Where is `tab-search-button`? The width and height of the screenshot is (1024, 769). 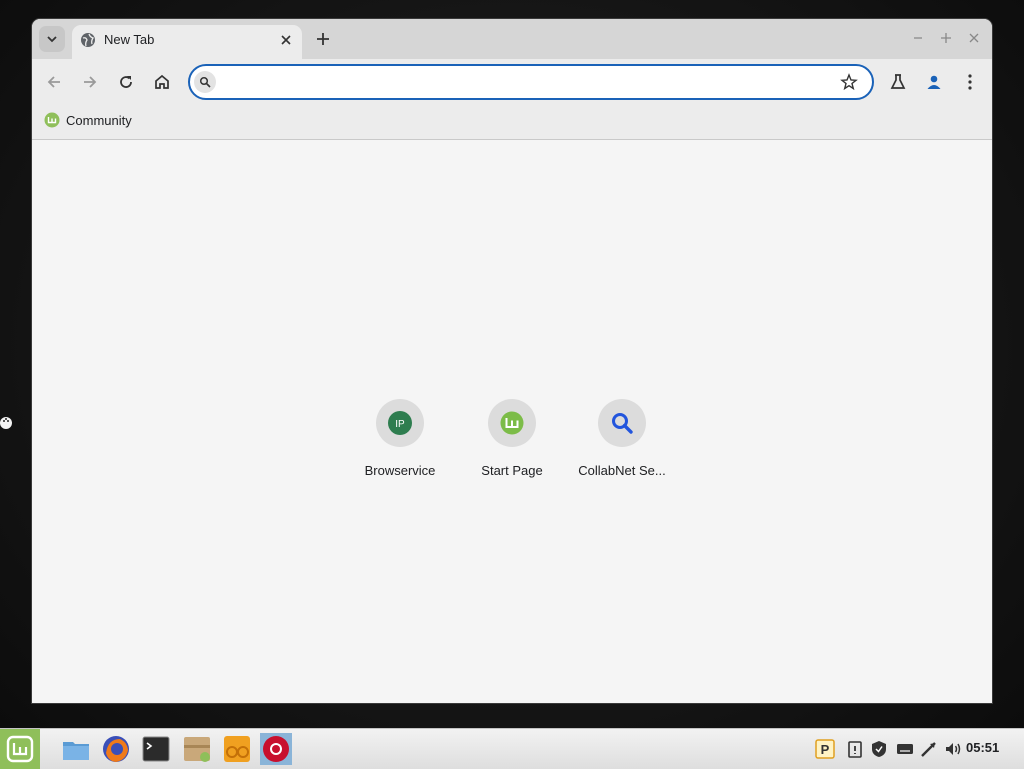 tab-search-button is located at coordinates (52, 39).